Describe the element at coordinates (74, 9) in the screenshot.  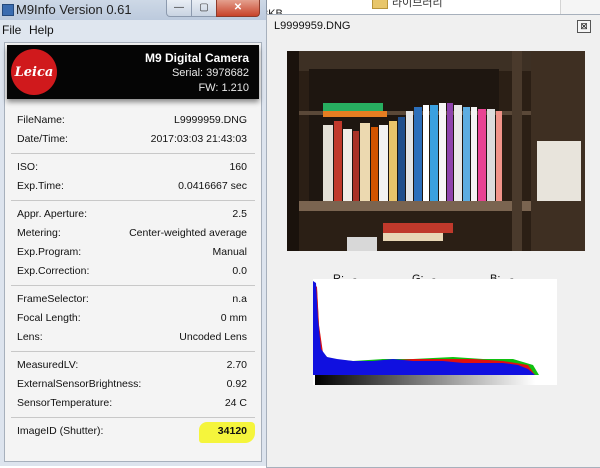
I see `window-title: M9Info Version 0.61` at that location.